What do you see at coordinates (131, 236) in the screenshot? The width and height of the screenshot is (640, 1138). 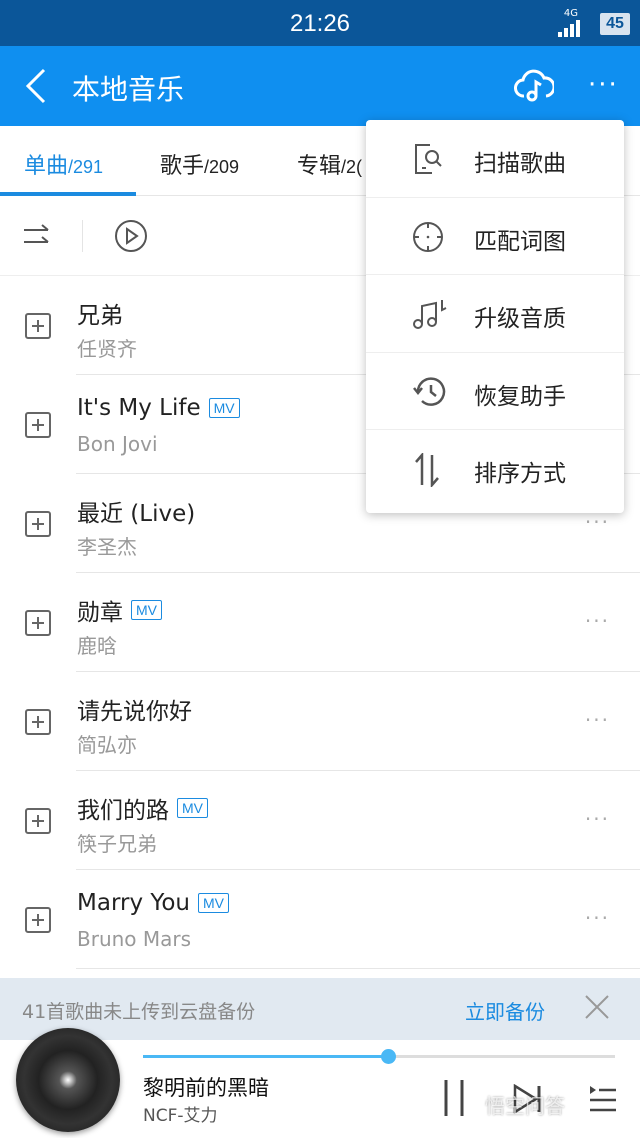 I see `play-all-icon` at bounding box center [131, 236].